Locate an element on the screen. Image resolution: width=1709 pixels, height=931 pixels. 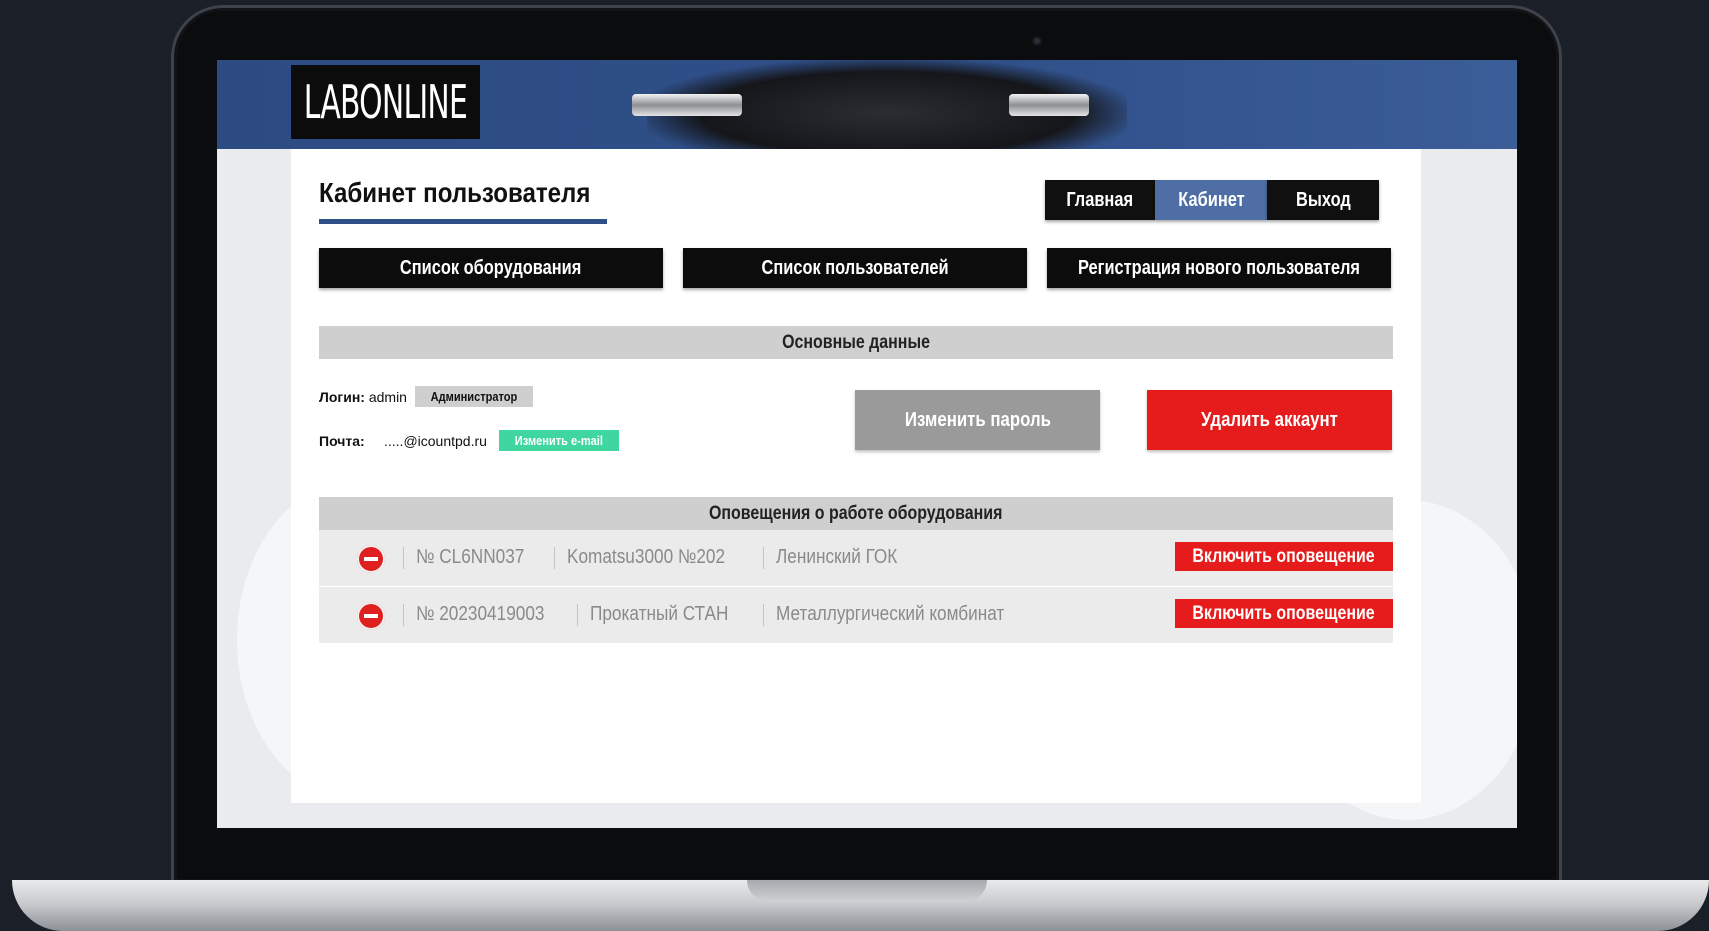
fitting-left-image is located at coordinates (687, 105).